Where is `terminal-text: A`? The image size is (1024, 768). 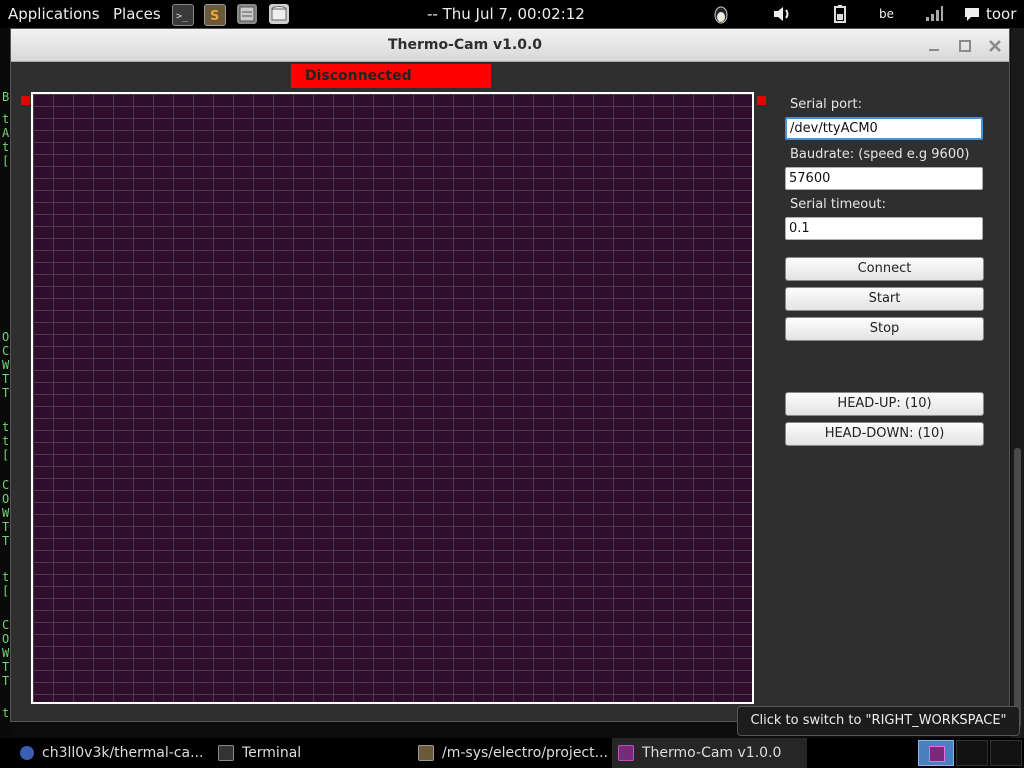 terminal-text: A is located at coordinates (6, 133).